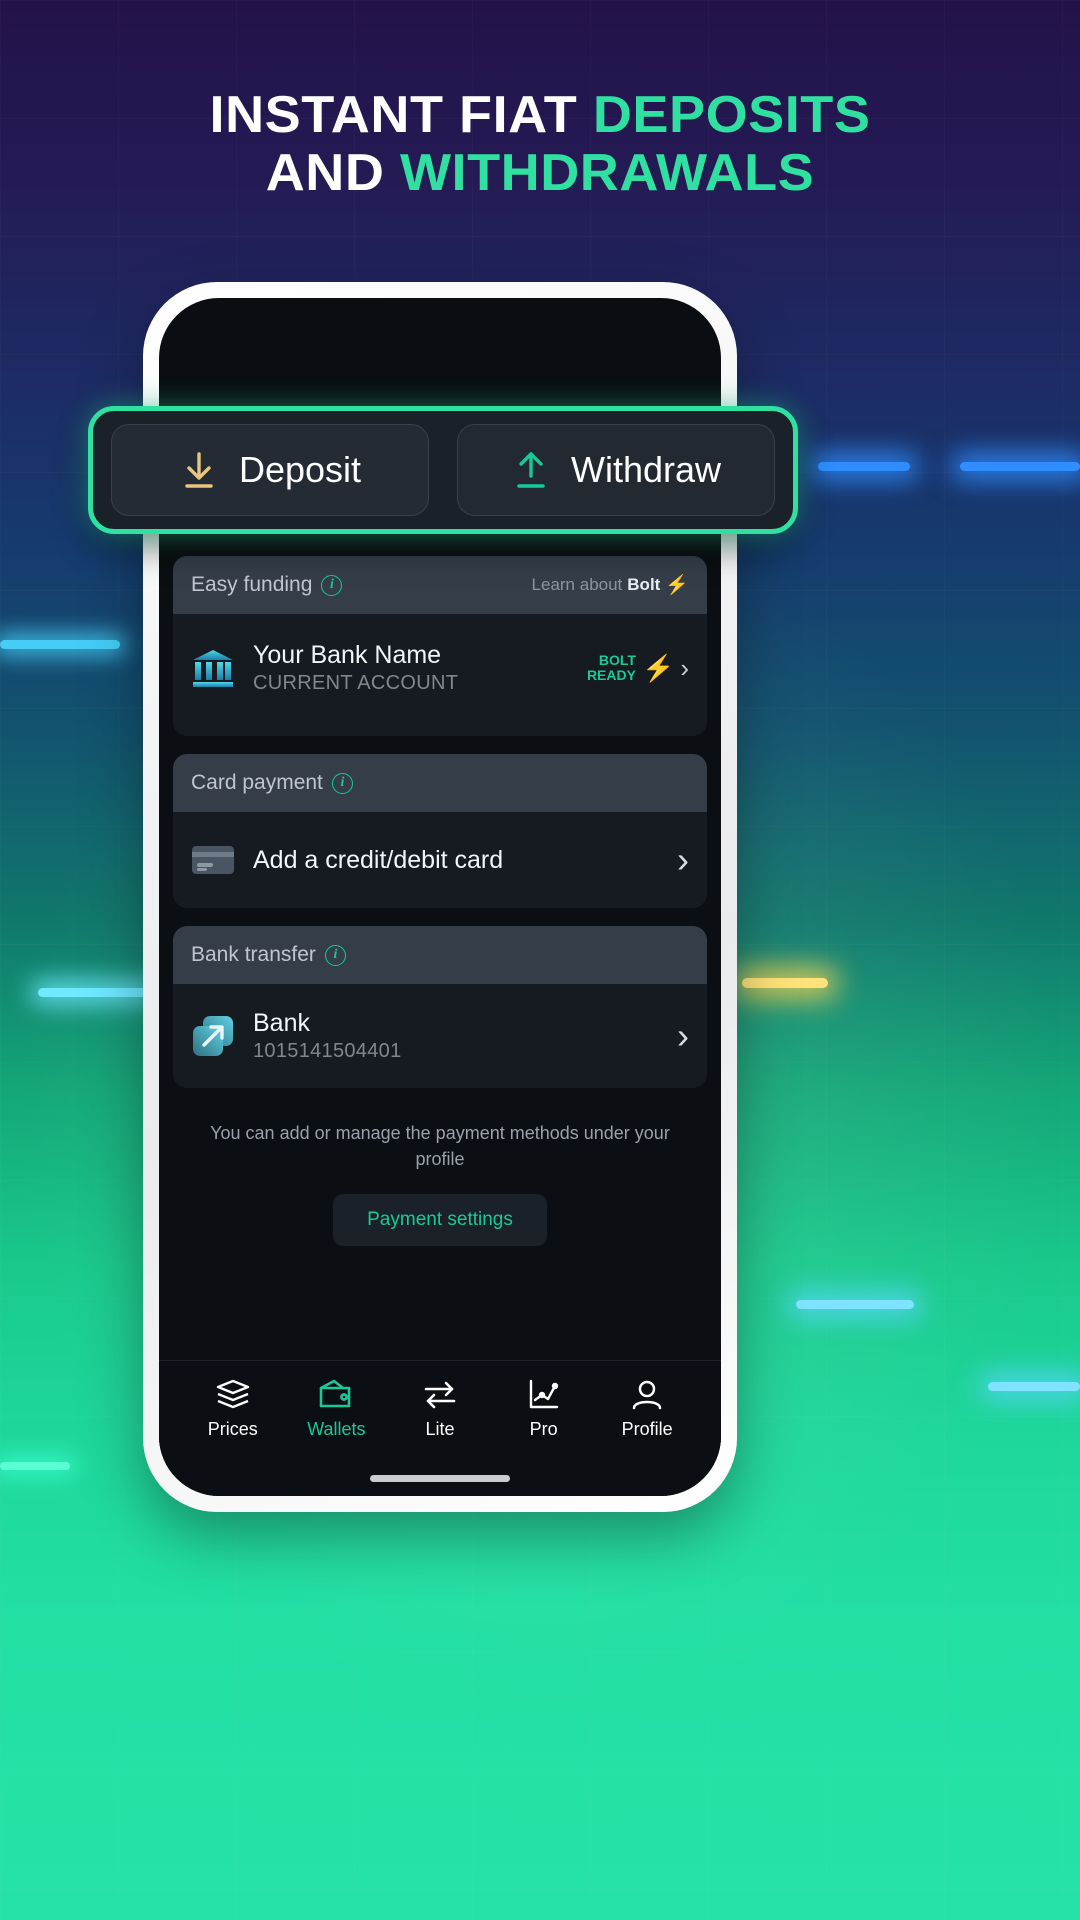 This screenshot has height=1920, width=1080. I want to click on bank-name: Your Bank Name, so click(347, 655).